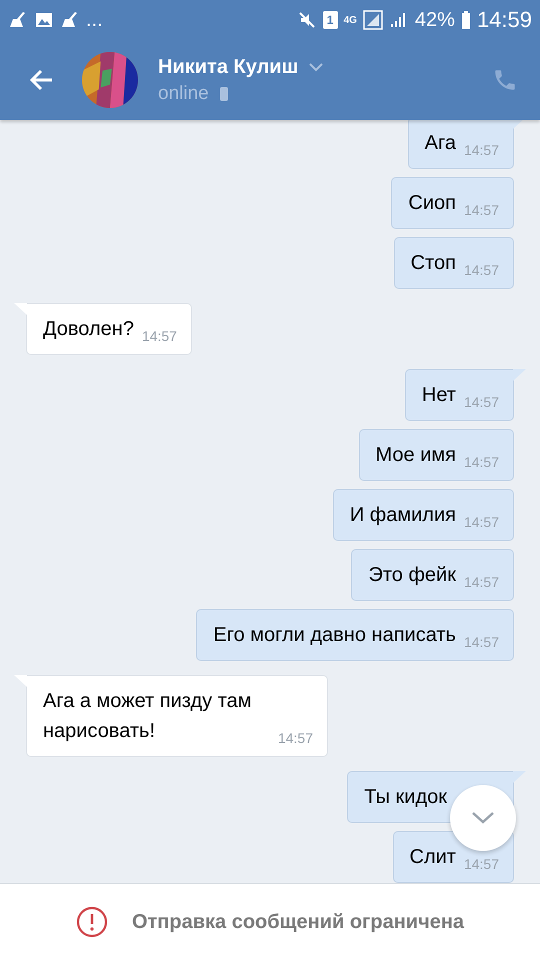 The height and width of the screenshot is (960, 540). Describe the element at coordinates (148, 716) in the screenshot. I see `message-text: Ага а может пизду там нарисовать!` at that location.